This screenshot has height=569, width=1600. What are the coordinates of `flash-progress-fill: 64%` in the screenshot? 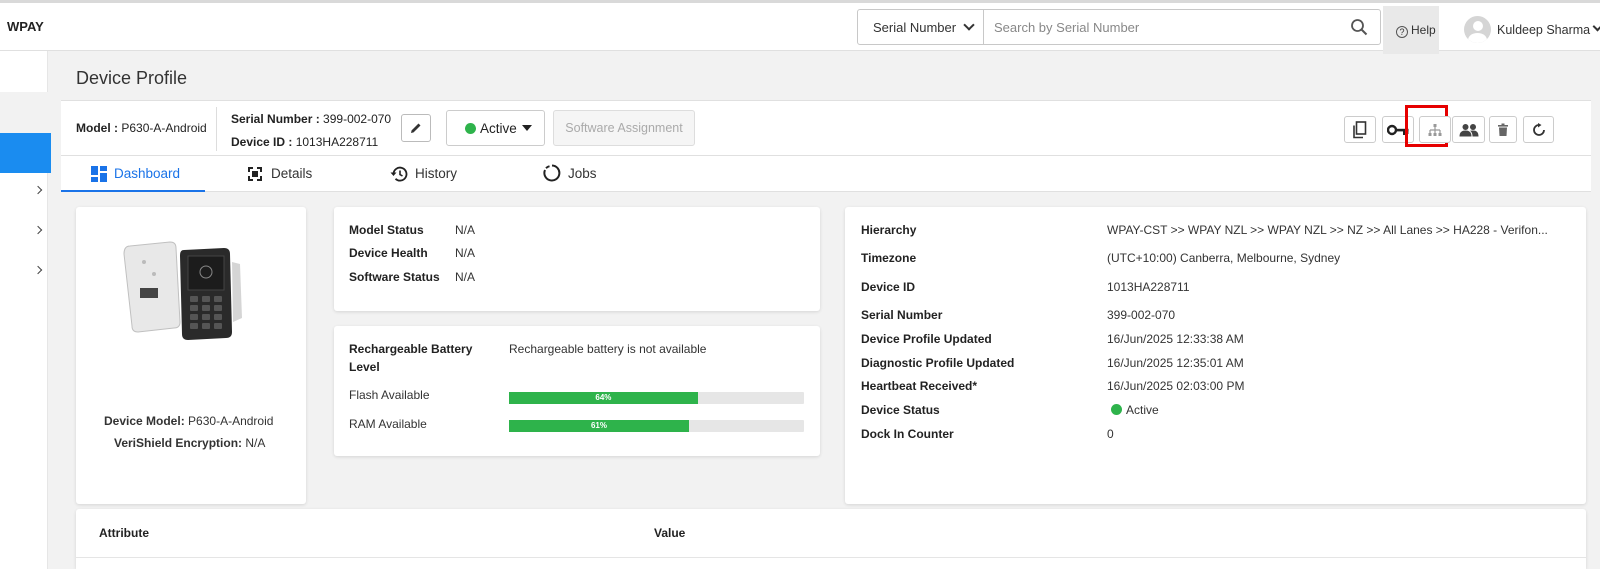 It's located at (603, 398).